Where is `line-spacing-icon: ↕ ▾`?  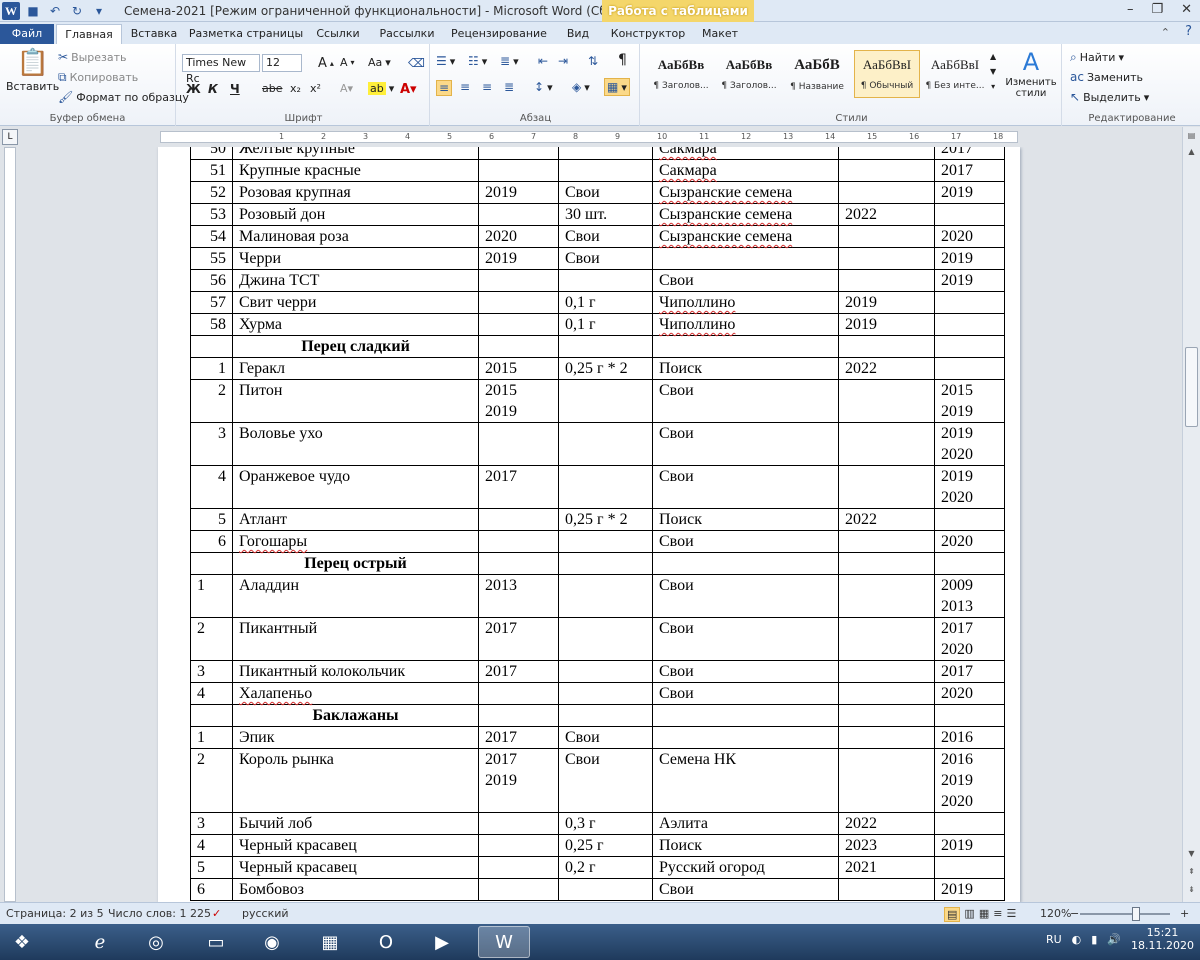
line-spacing-icon: ↕ ▾ is located at coordinates (543, 87).